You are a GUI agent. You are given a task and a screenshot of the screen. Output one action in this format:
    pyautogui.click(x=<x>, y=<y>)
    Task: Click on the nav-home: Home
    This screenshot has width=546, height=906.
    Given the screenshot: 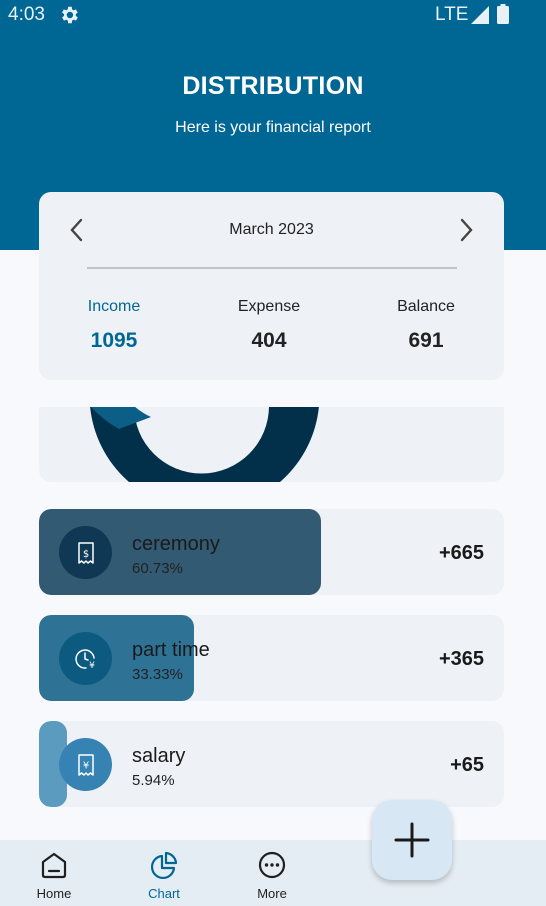 What is the action you would take?
    pyautogui.click(x=54, y=875)
    